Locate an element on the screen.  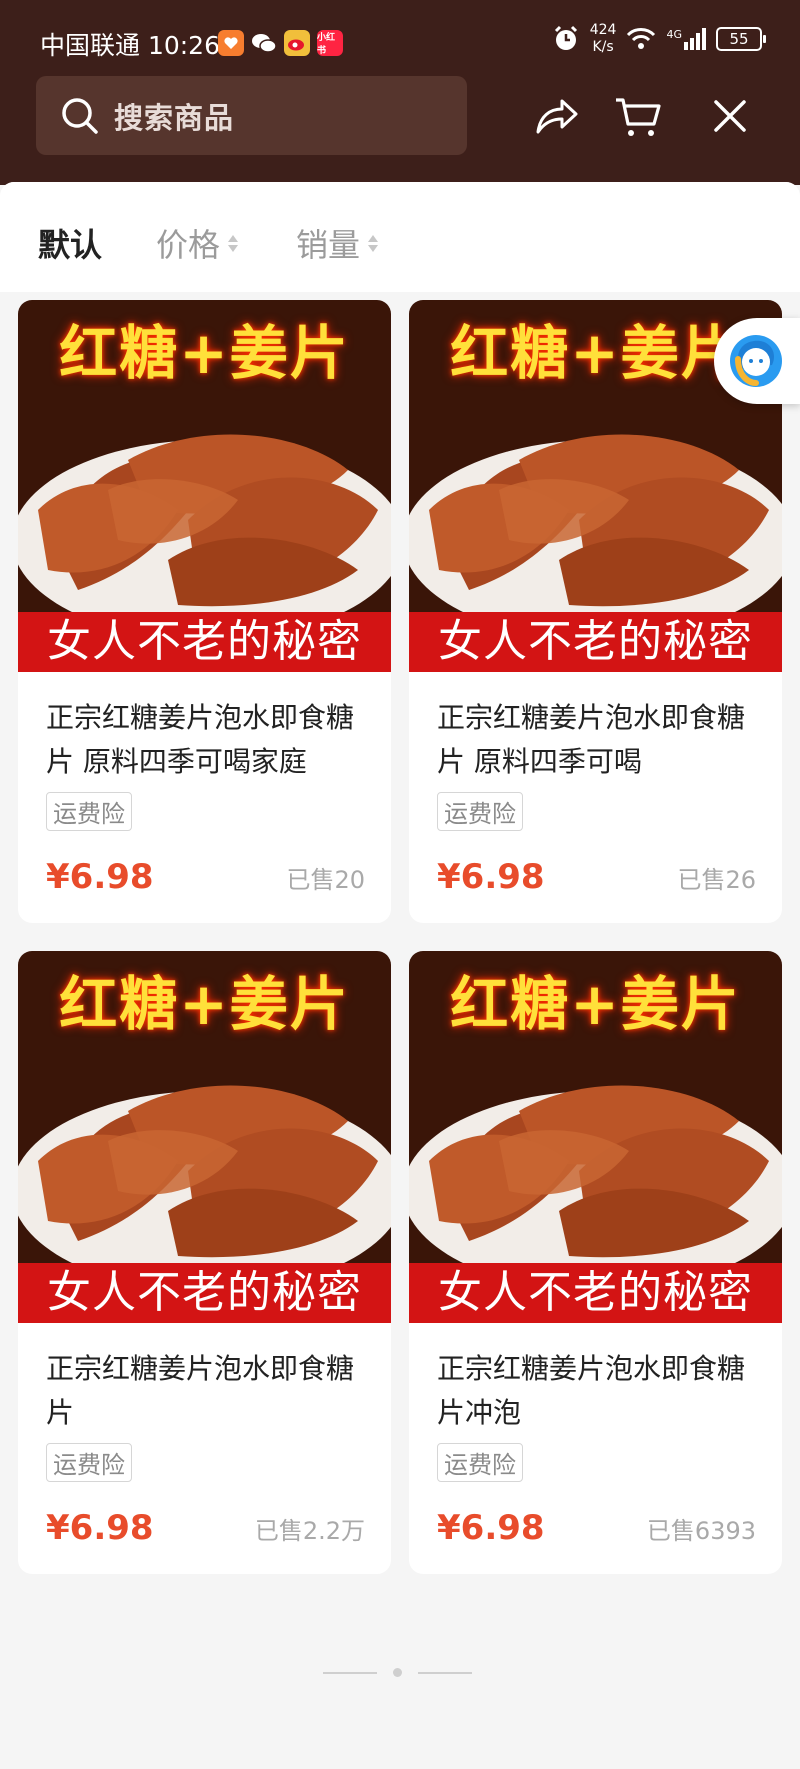
sold-count: 已售2.2万 is located at coordinates (309, 1530).